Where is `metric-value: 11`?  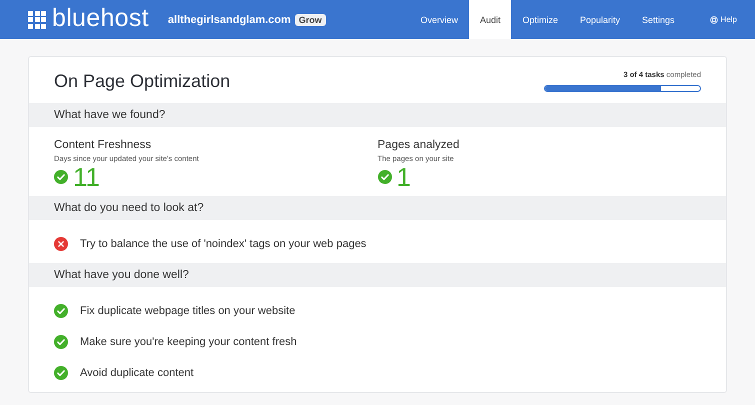 metric-value: 11 is located at coordinates (86, 177).